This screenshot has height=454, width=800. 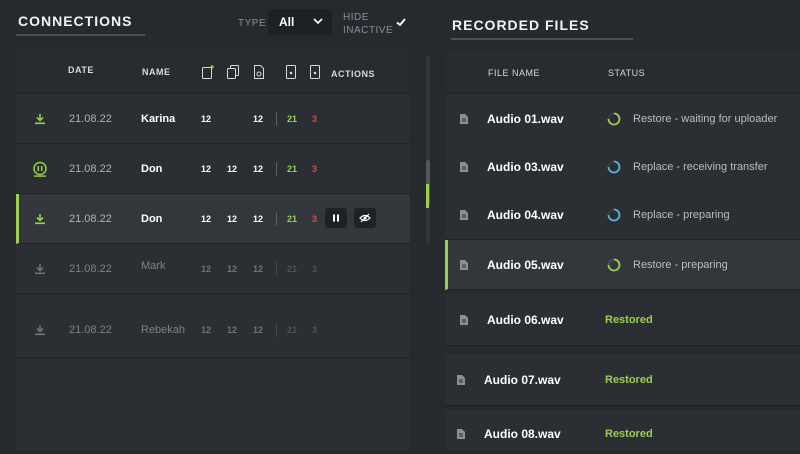 I want to click on recorded-files-title: RECORDED FILES, so click(x=521, y=25).